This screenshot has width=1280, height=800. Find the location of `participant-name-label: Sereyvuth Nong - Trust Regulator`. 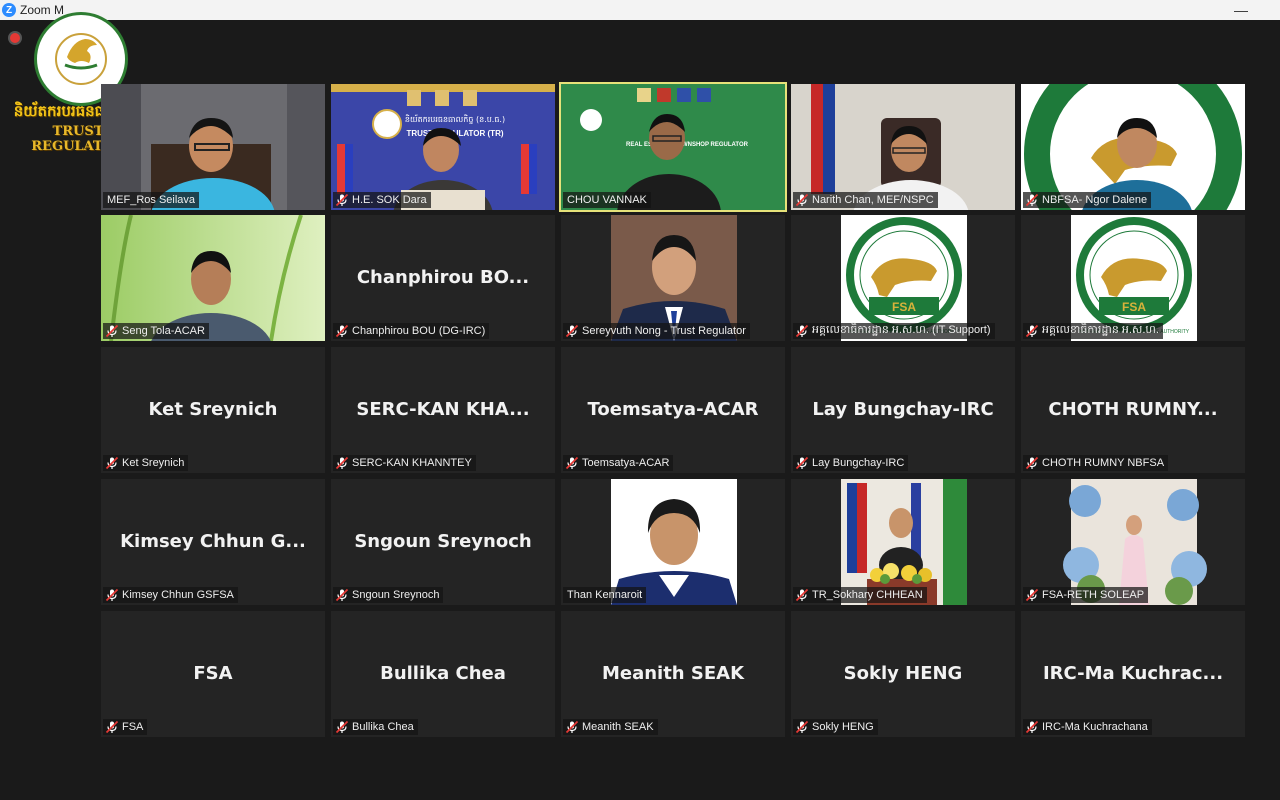

participant-name-label: Sereyvuth Nong - Trust Regulator is located at coordinates (656, 331).